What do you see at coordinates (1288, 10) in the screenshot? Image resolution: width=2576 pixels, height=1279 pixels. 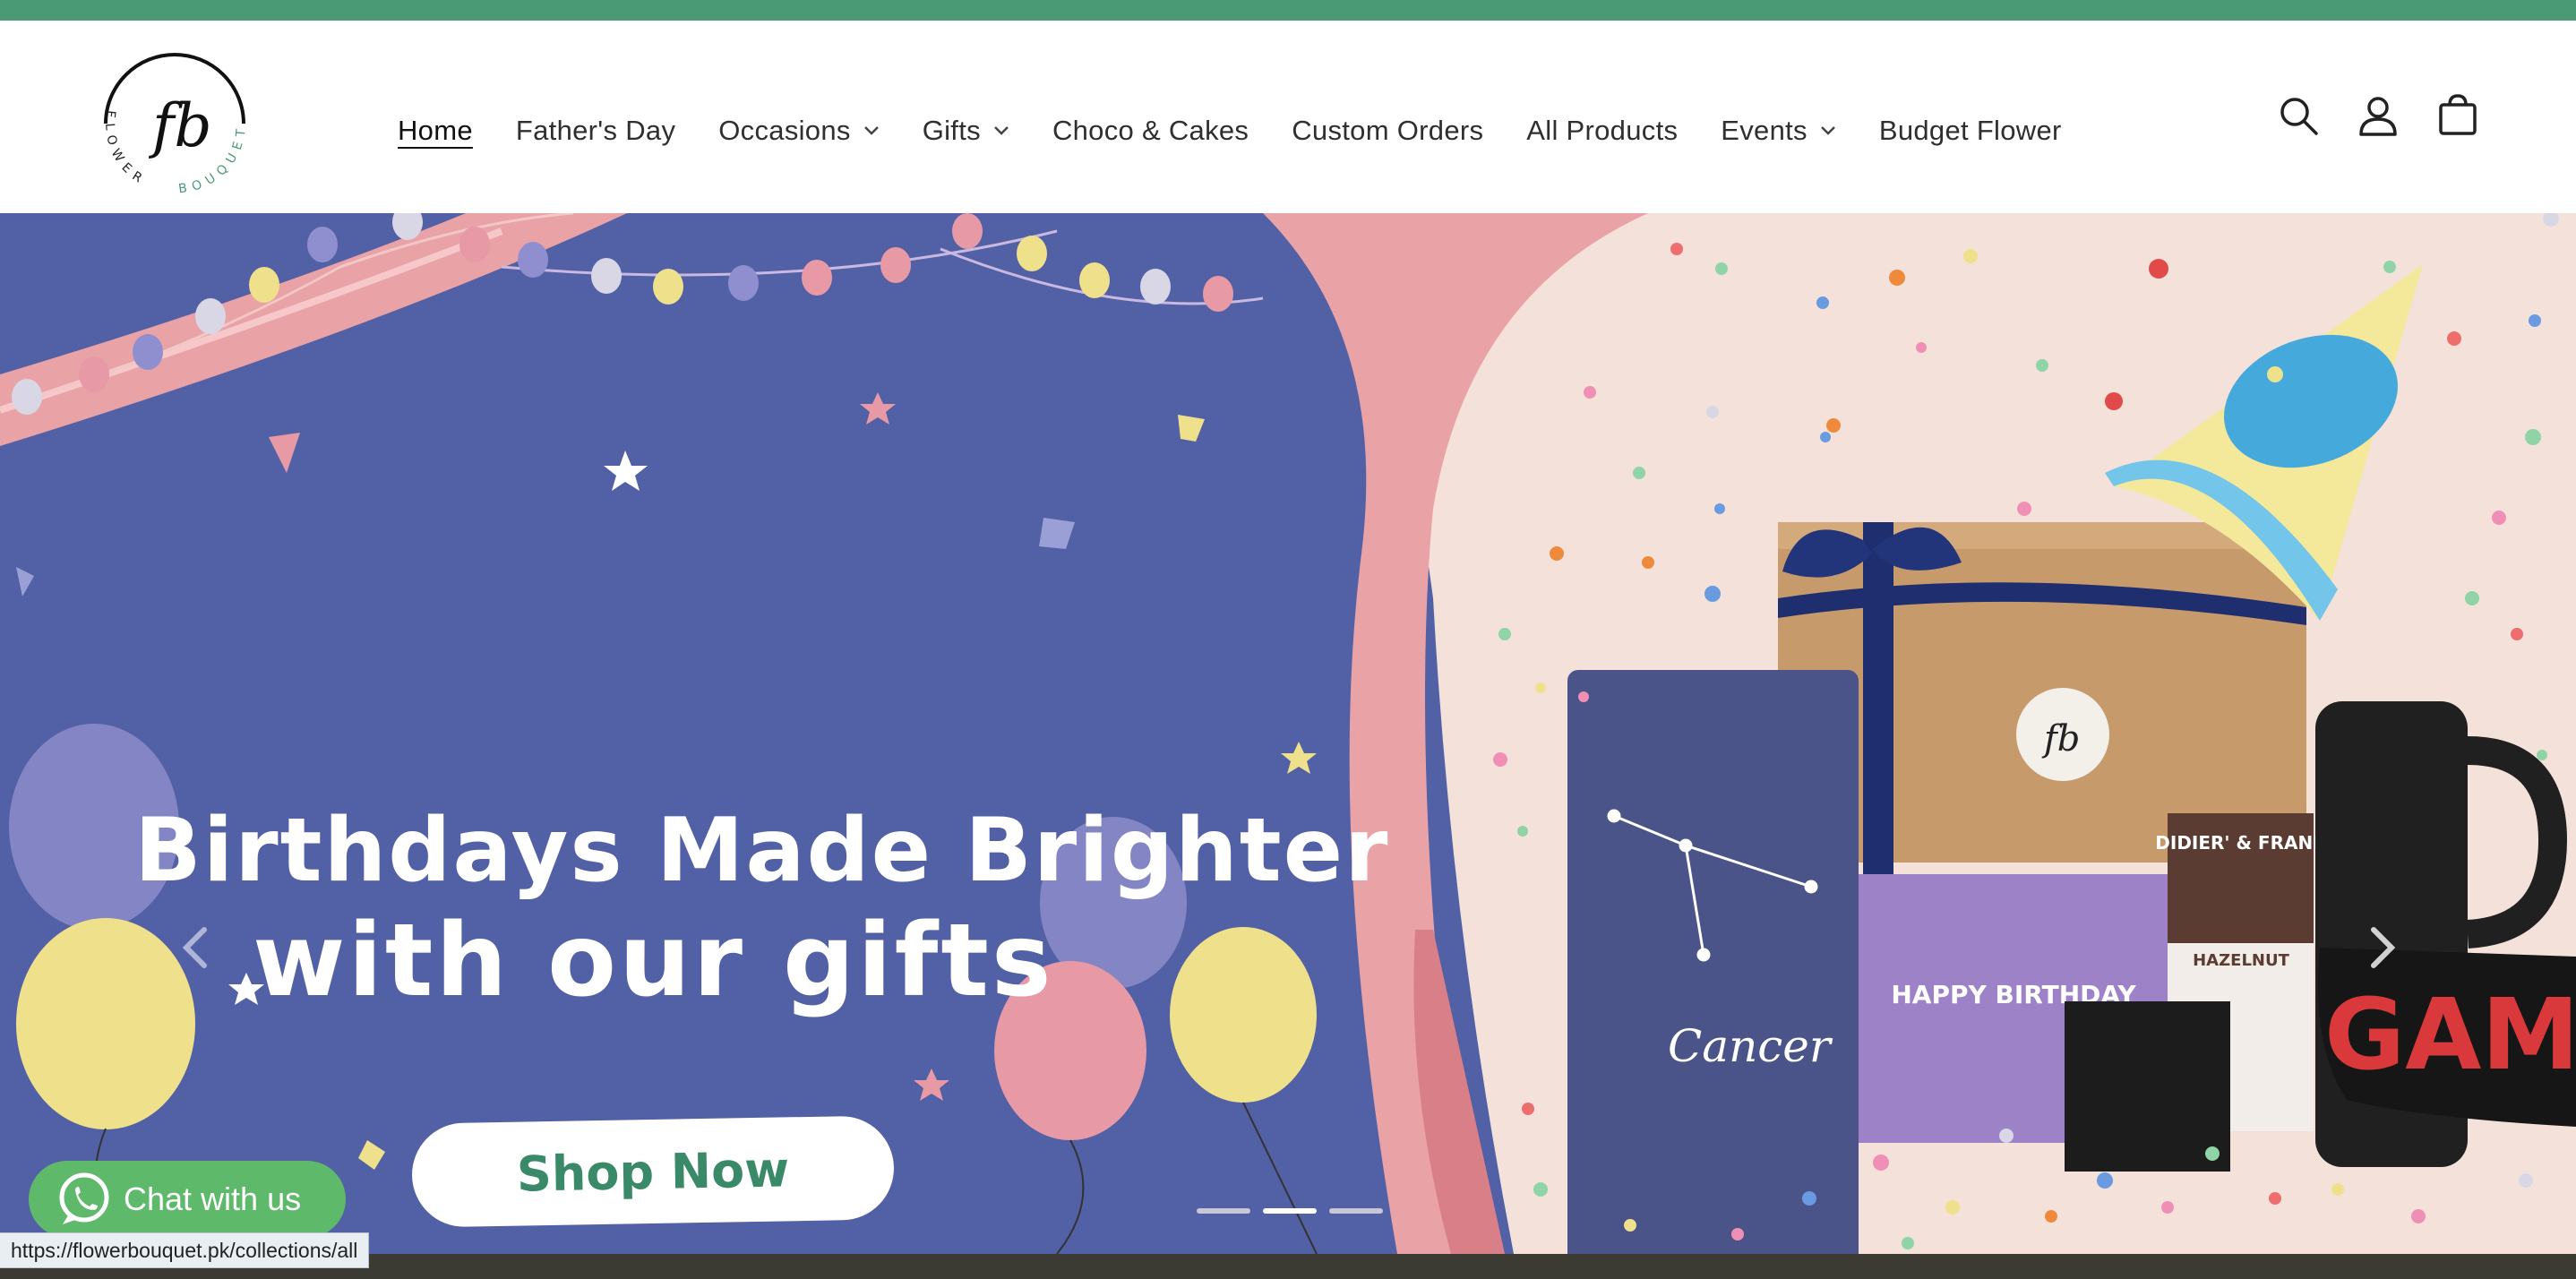 I see `announcement-bar` at bounding box center [1288, 10].